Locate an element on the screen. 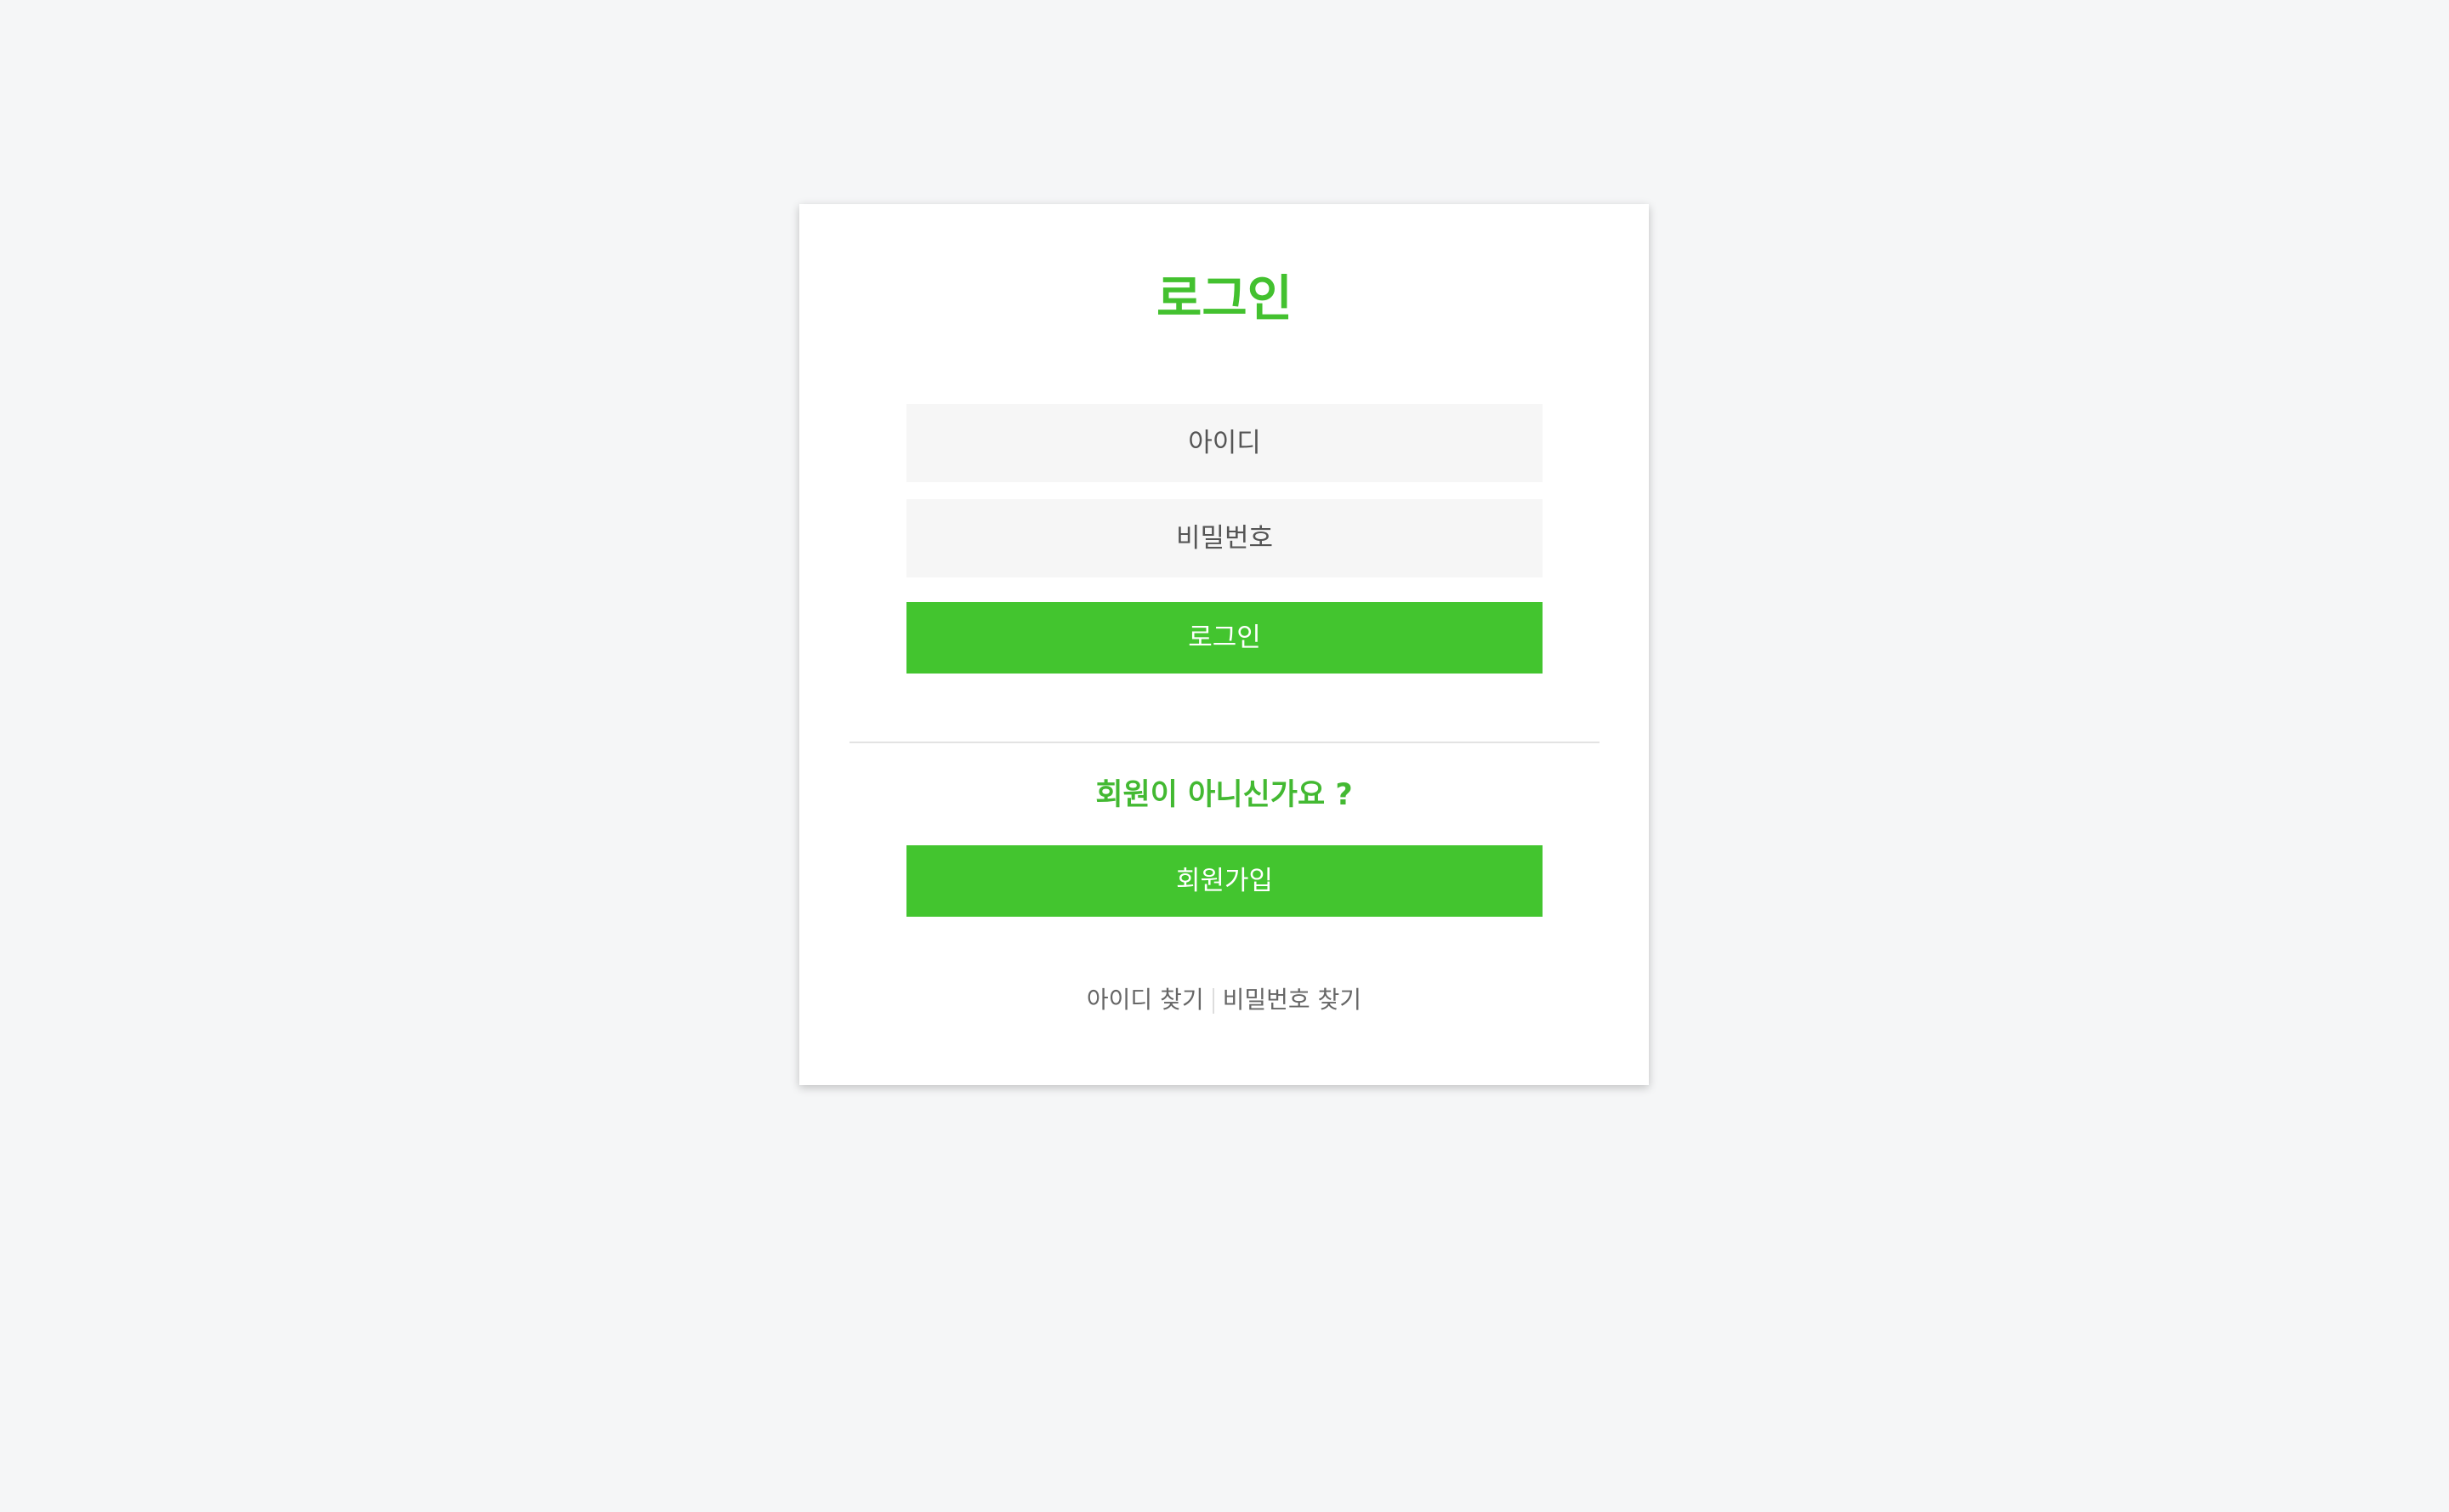 This screenshot has height=1512, width=2449. find-id-link: 아이디 찾기 is located at coordinates (1145, 1000).